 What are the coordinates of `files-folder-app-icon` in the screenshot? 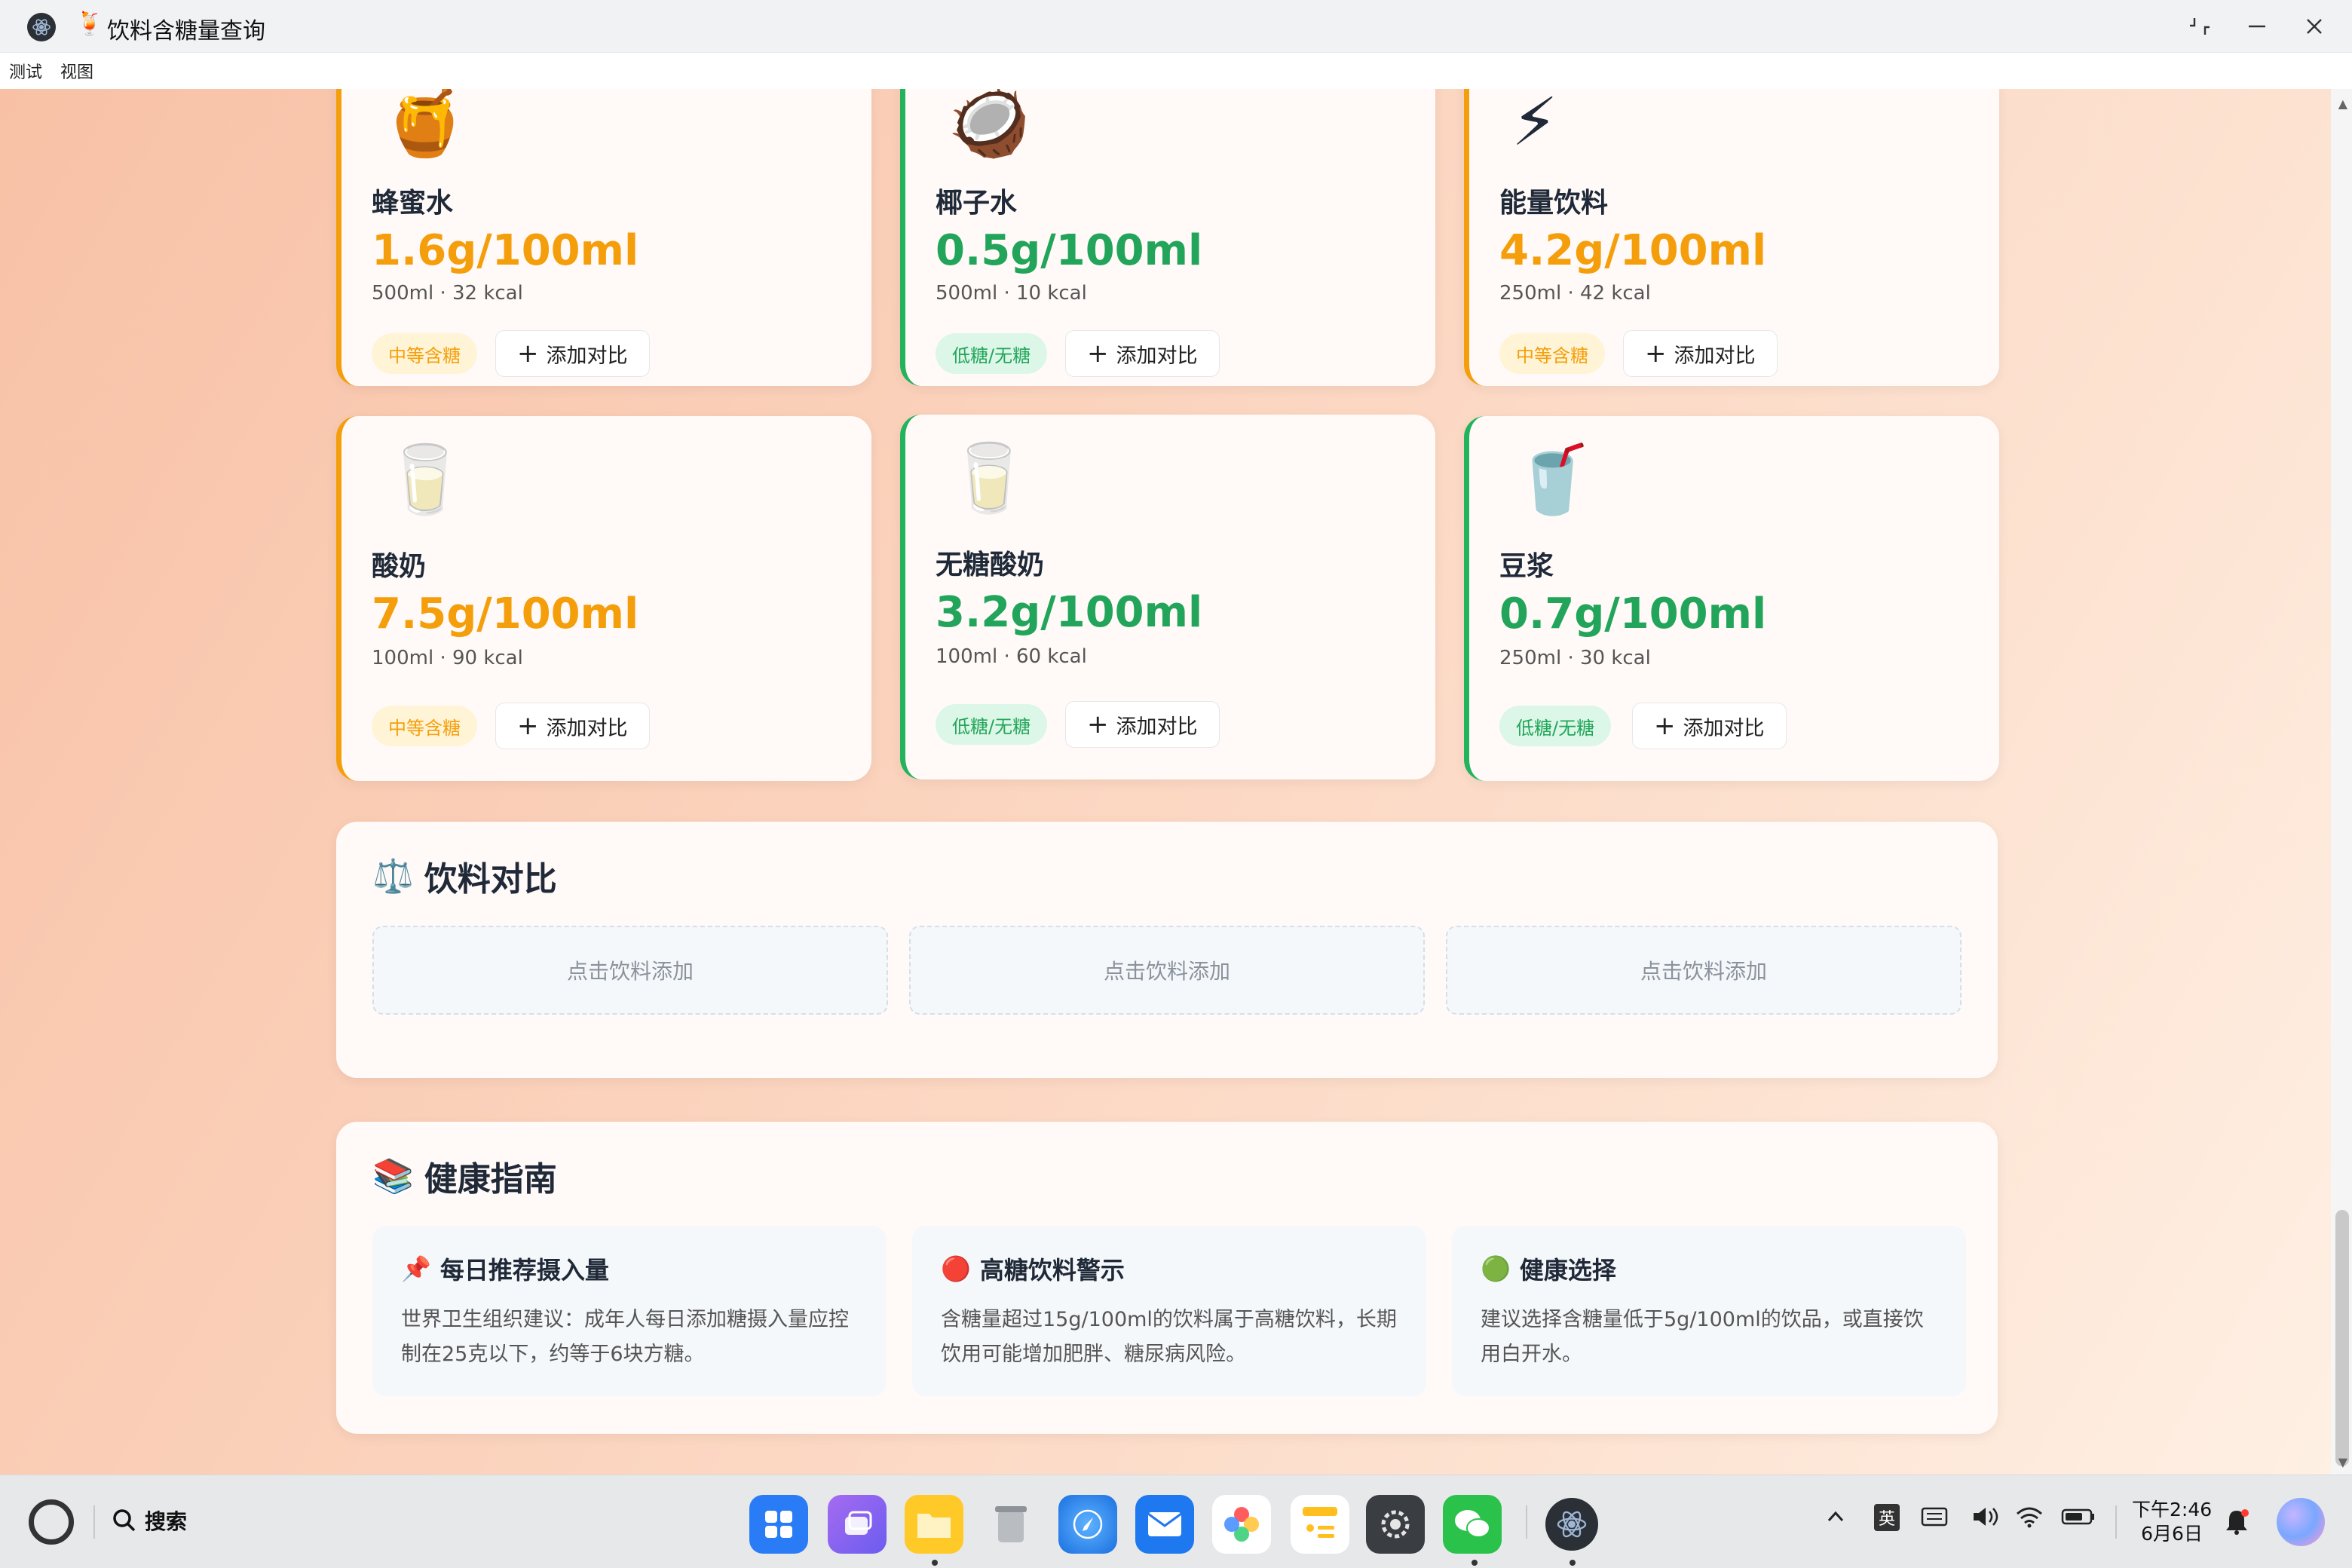 It's located at (934, 1524).